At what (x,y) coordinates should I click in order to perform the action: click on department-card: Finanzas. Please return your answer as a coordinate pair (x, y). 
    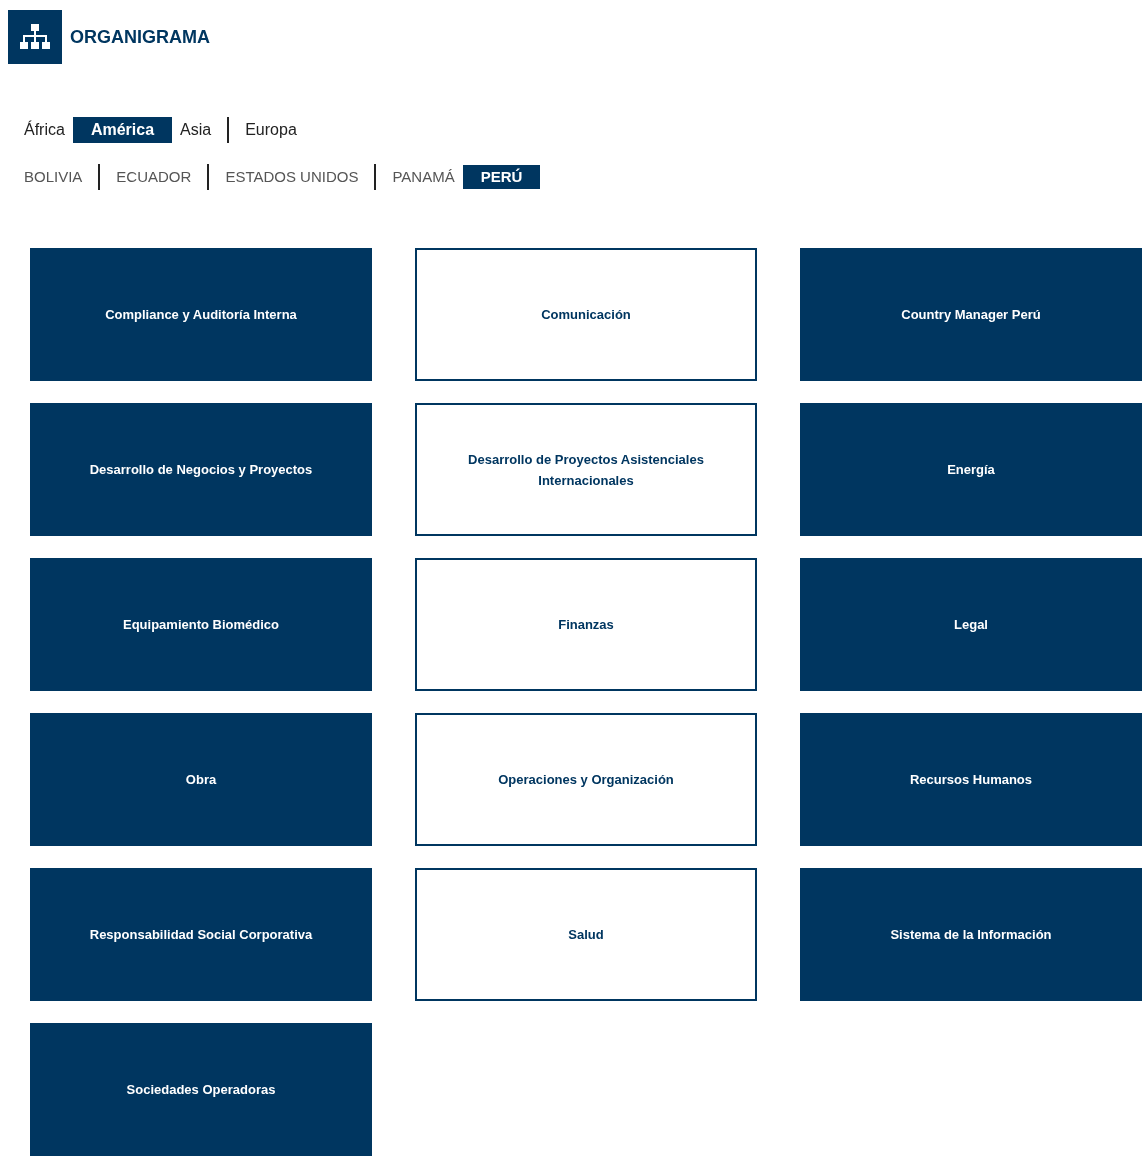
    Looking at the image, I should click on (586, 624).